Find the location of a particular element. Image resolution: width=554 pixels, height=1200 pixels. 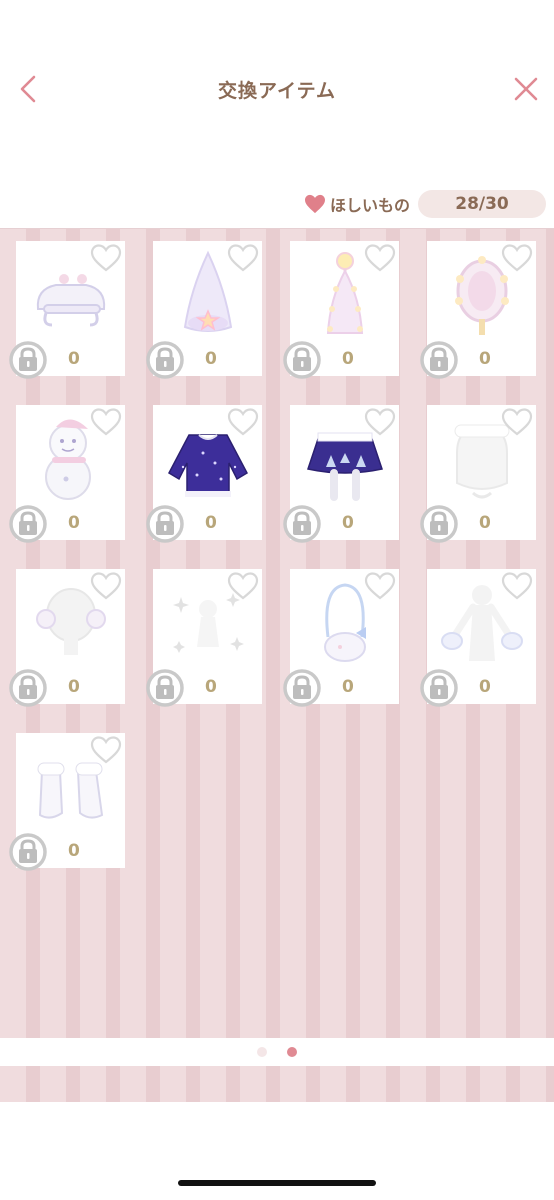

bottom-stripe is located at coordinates (277, 1084).